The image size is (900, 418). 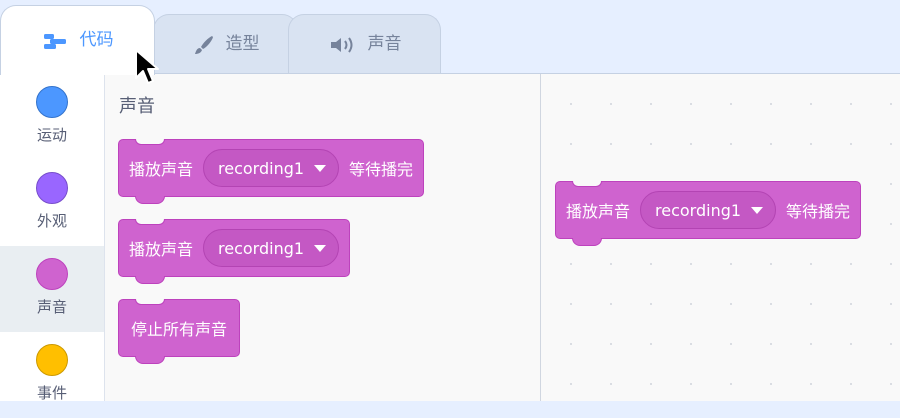 I want to click on category-looks-label: 外观, so click(x=51, y=221).